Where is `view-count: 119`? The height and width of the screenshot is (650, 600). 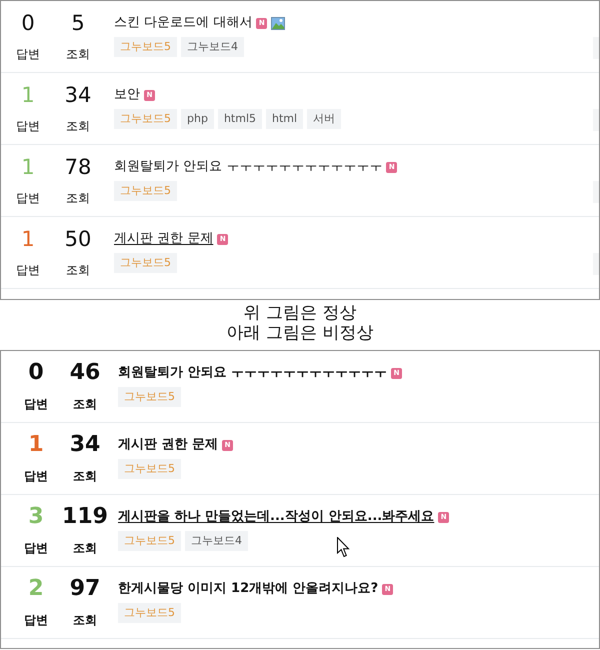 view-count: 119 is located at coordinates (85, 517).